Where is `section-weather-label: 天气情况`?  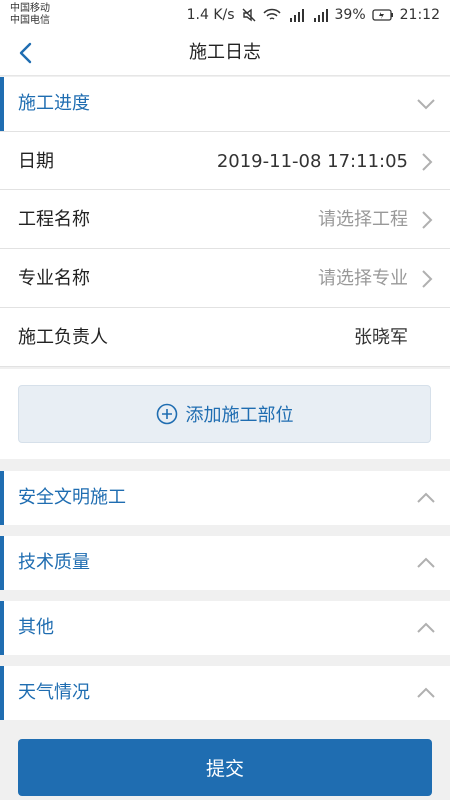
section-weather-label: 天气情况 is located at coordinates (54, 692).